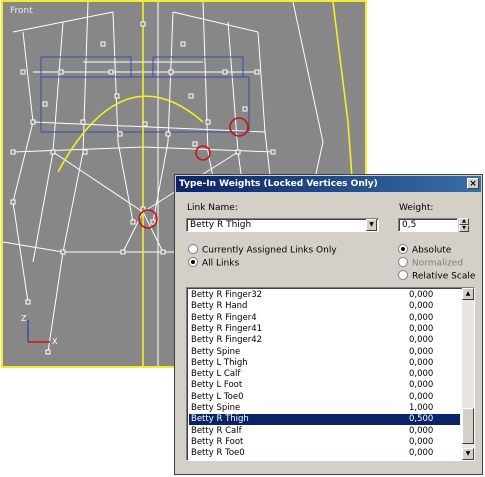 The image size is (485, 477). Describe the element at coordinates (217, 385) in the screenshot. I see `link-name-cell: Betty L Foot` at that location.